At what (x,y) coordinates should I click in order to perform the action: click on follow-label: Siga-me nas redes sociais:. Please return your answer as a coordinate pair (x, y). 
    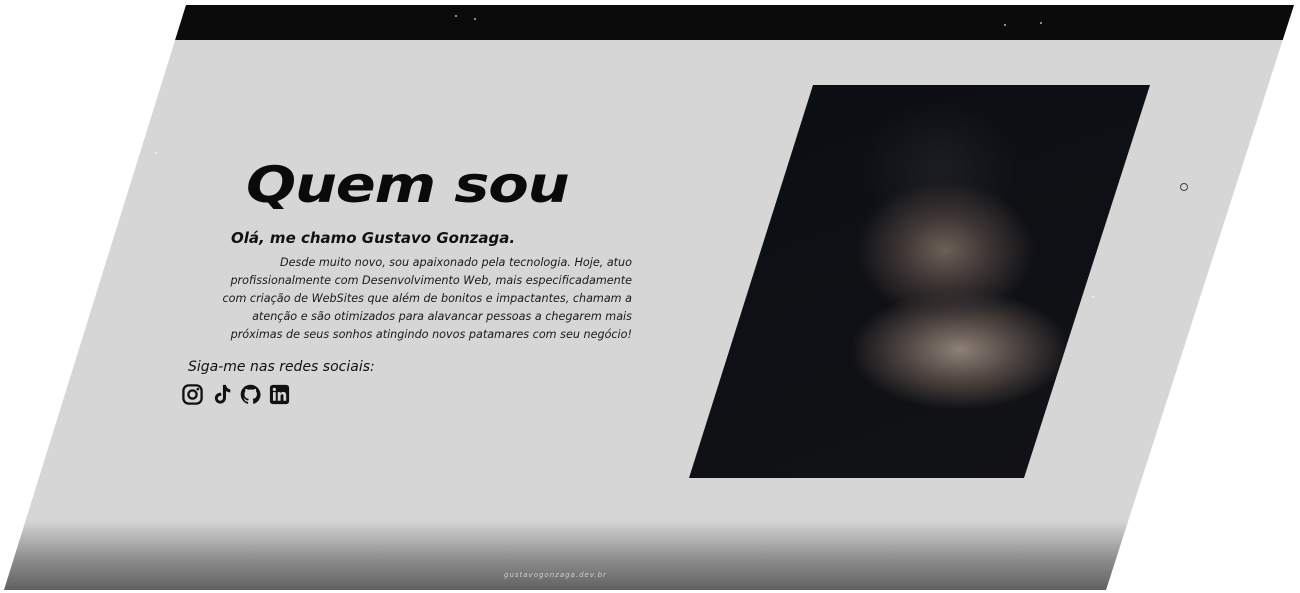
    Looking at the image, I should click on (281, 367).